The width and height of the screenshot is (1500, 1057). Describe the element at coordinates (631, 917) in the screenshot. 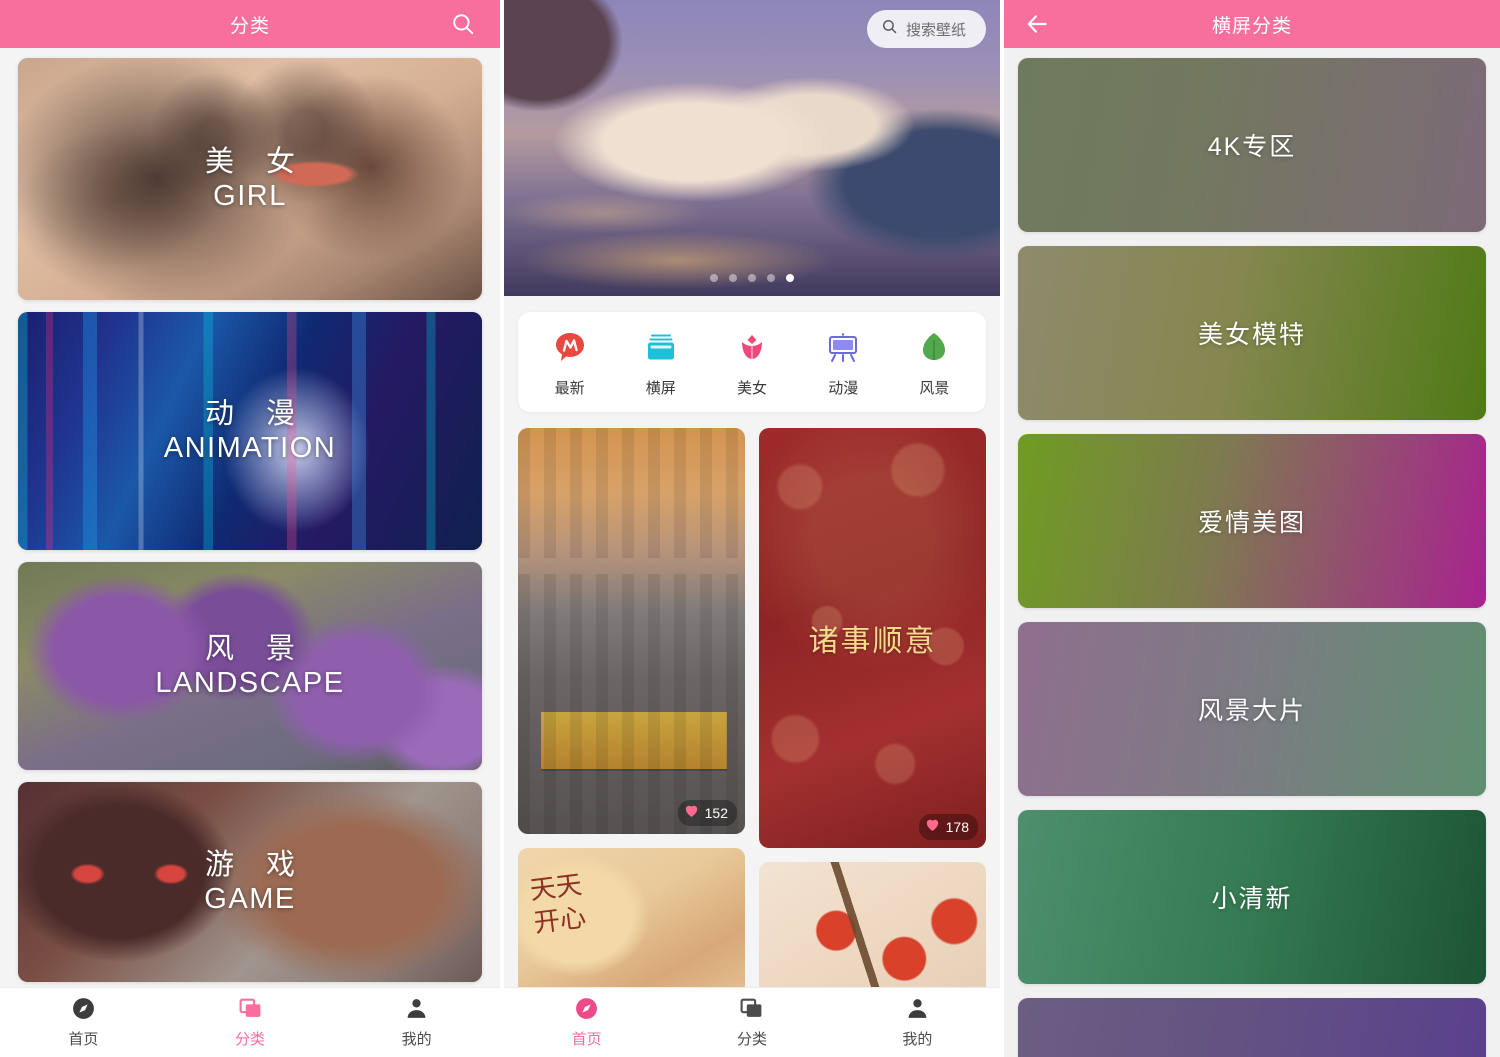

I see `wallpaper-card-rabbit: 天天 开心` at that location.